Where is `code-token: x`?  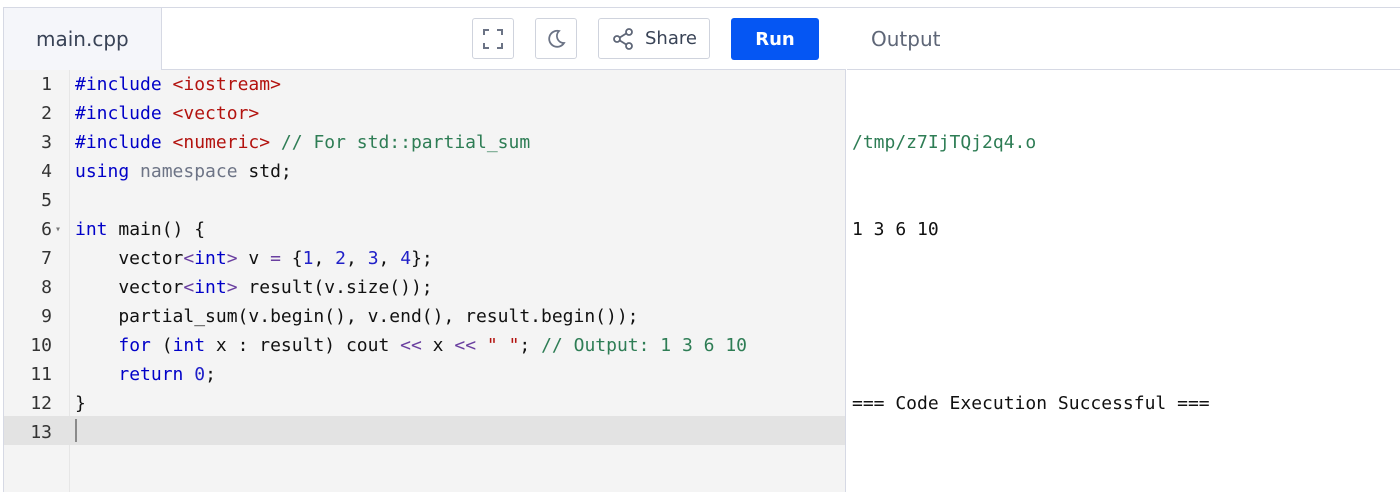
code-token: x is located at coordinates (438, 345).